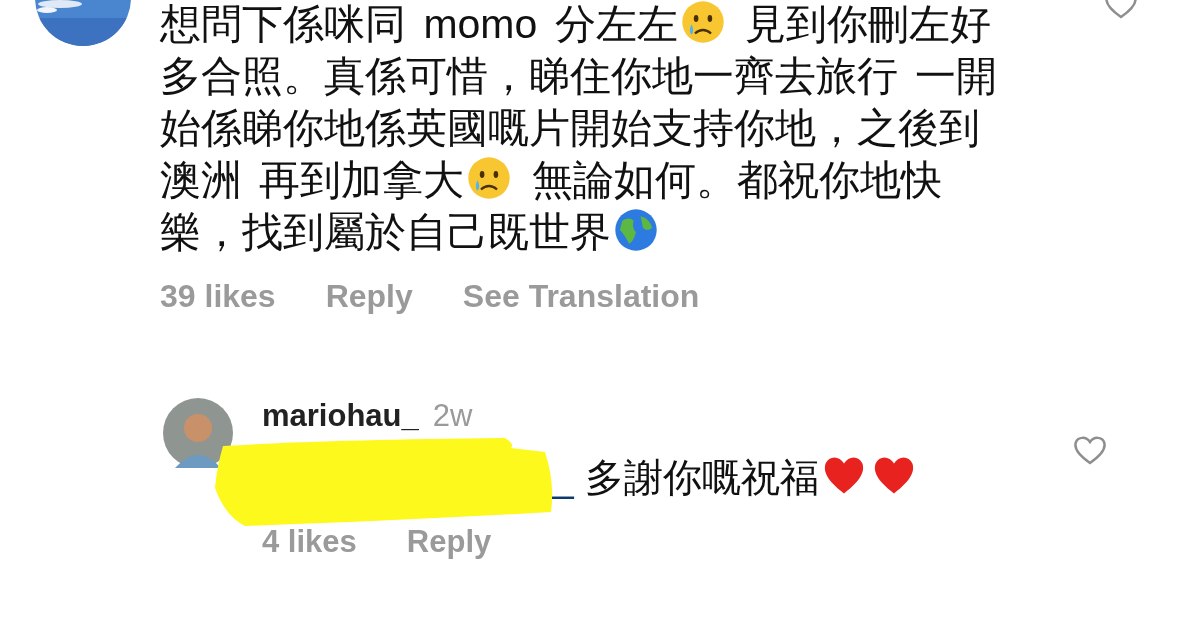 The width and height of the screenshot is (1179, 622). What do you see at coordinates (581, 296) in the screenshot?
I see `translation-link: See Translation` at bounding box center [581, 296].